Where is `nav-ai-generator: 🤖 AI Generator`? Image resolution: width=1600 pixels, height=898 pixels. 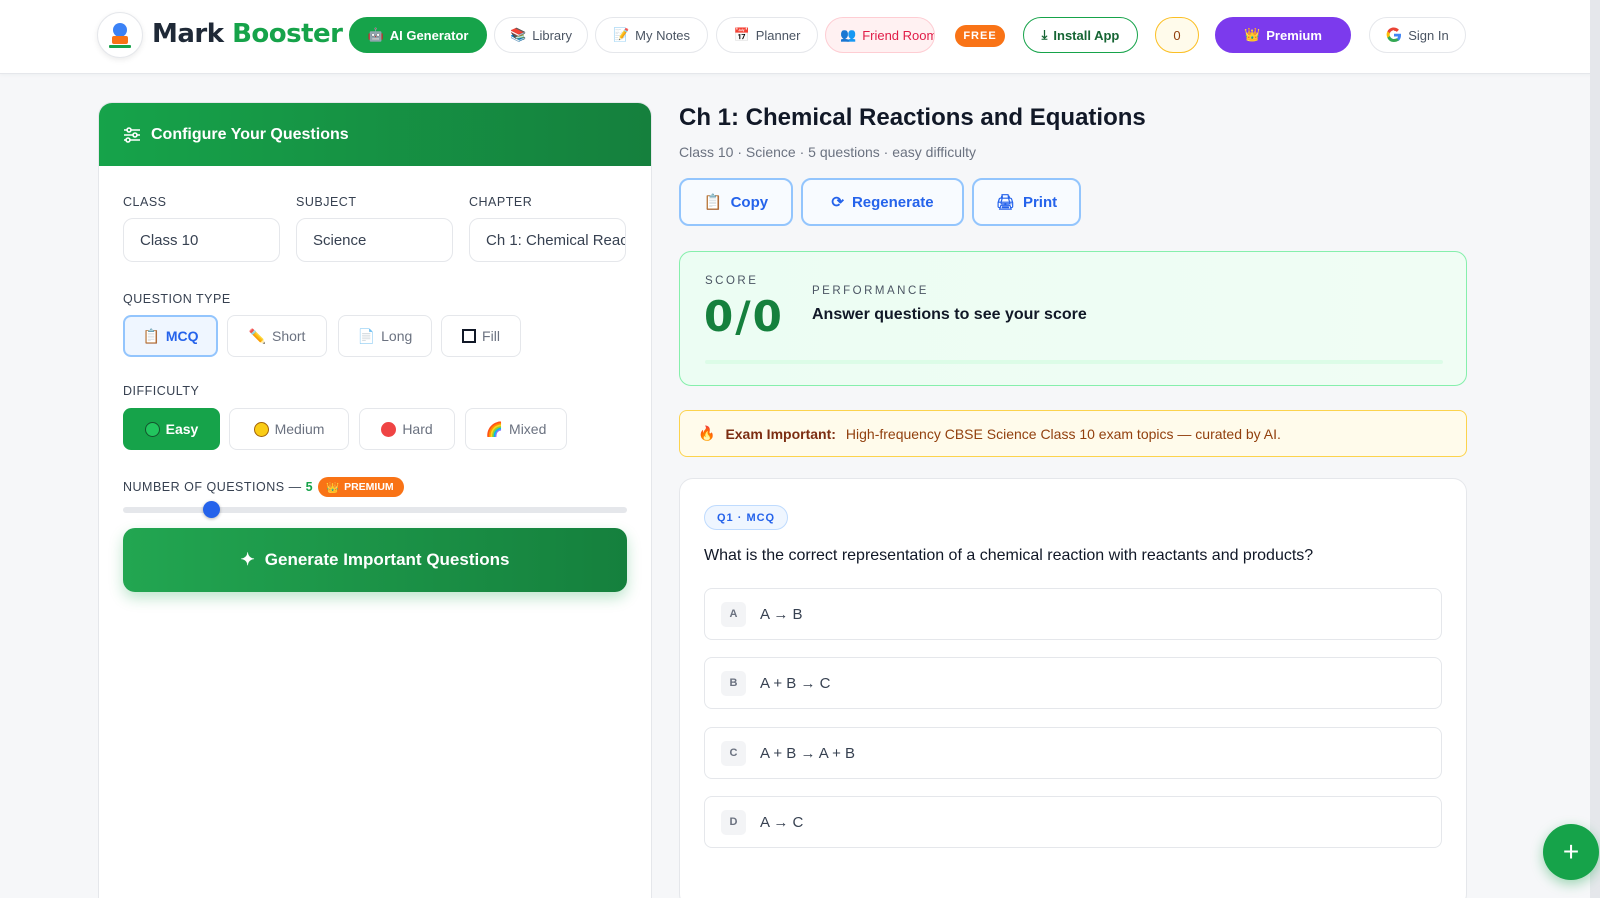 nav-ai-generator: 🤖 AI Generator is located at coordinates (418, 35).